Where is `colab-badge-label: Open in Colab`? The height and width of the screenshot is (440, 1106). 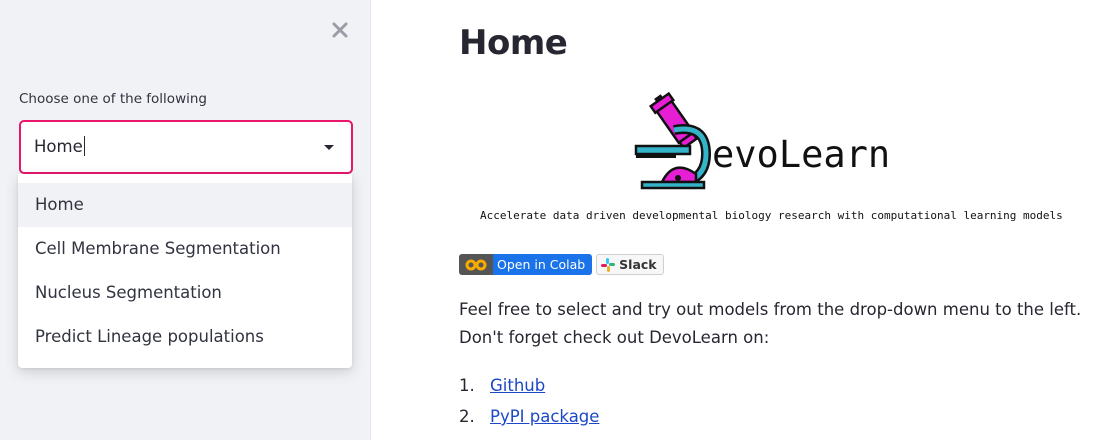 colab-badge-label: Open in Colab is located at coordinates (543, 264).